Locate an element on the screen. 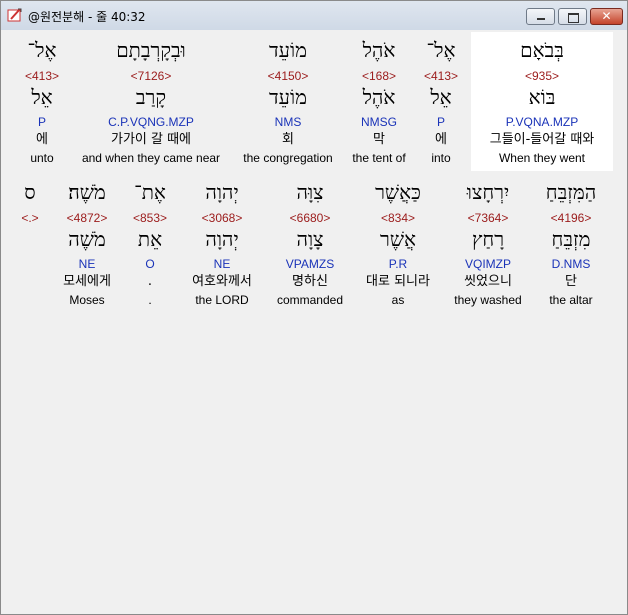  word-cell: ס <.> is located at coordinates (30, 244).